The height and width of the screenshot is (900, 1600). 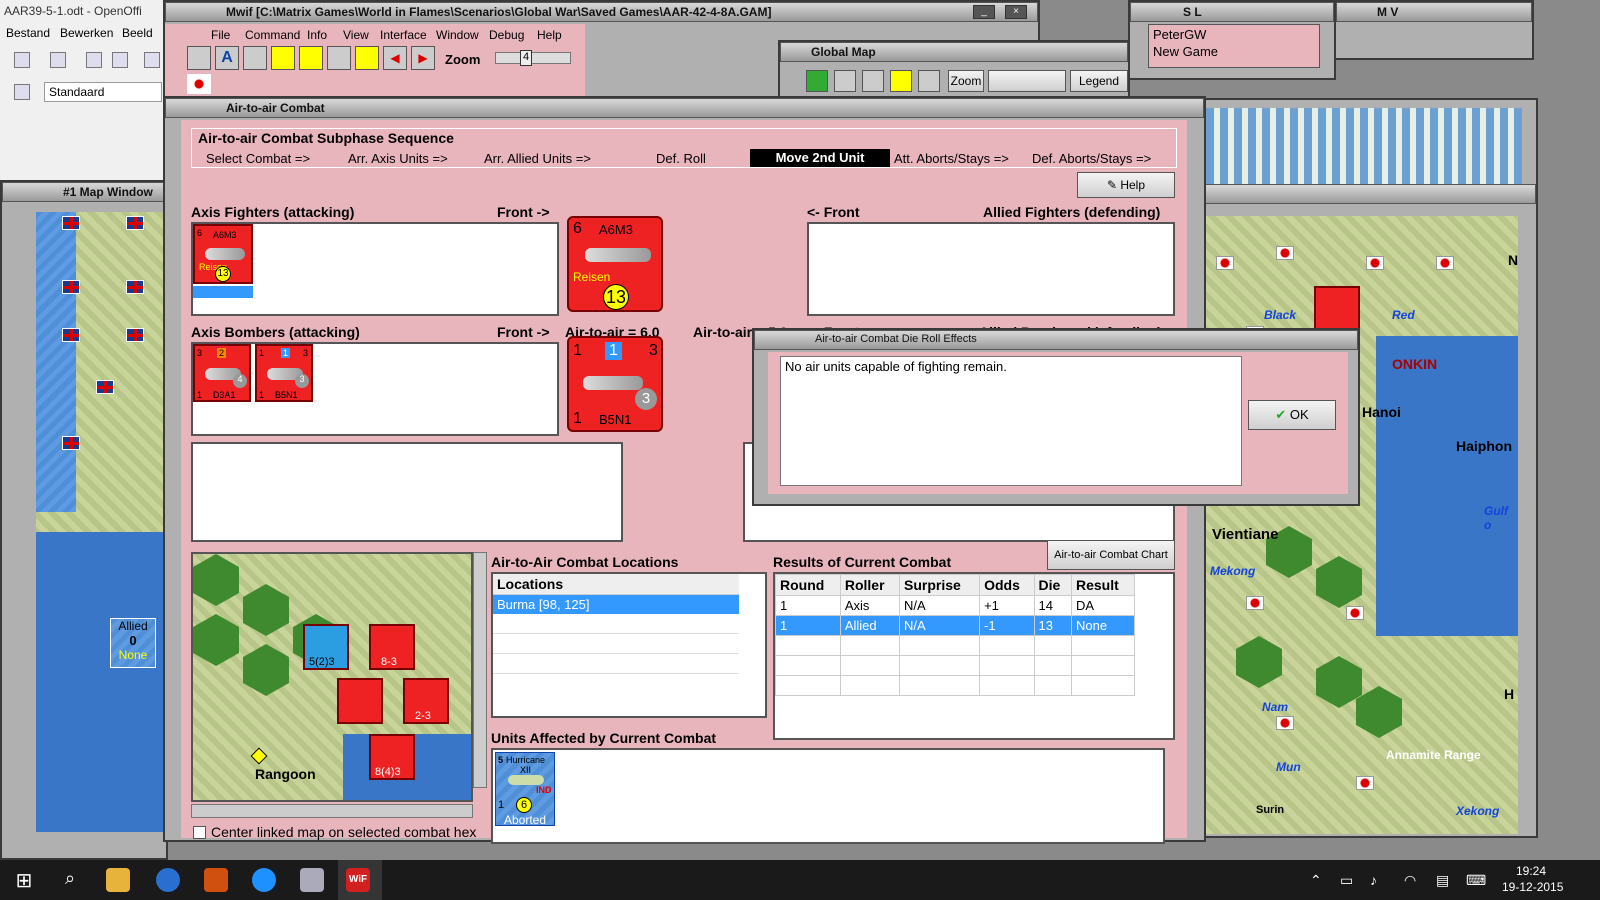 I want to click on writer-icon, so click(x=312, y=880).